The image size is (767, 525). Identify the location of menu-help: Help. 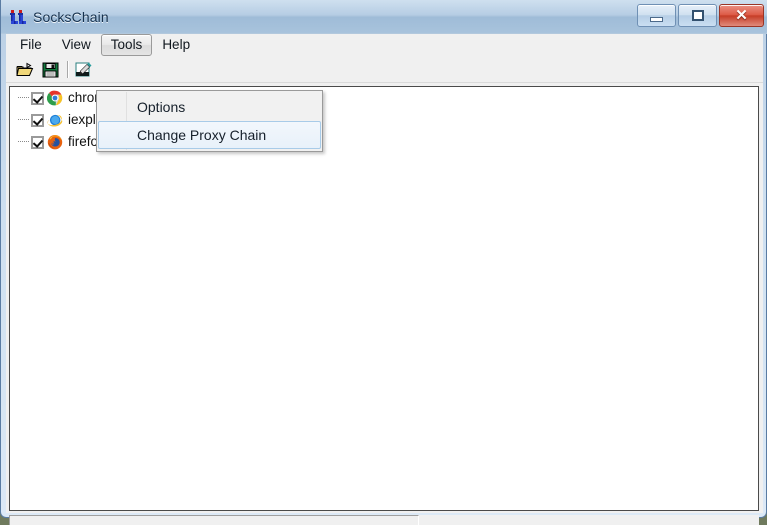
(176, 45).